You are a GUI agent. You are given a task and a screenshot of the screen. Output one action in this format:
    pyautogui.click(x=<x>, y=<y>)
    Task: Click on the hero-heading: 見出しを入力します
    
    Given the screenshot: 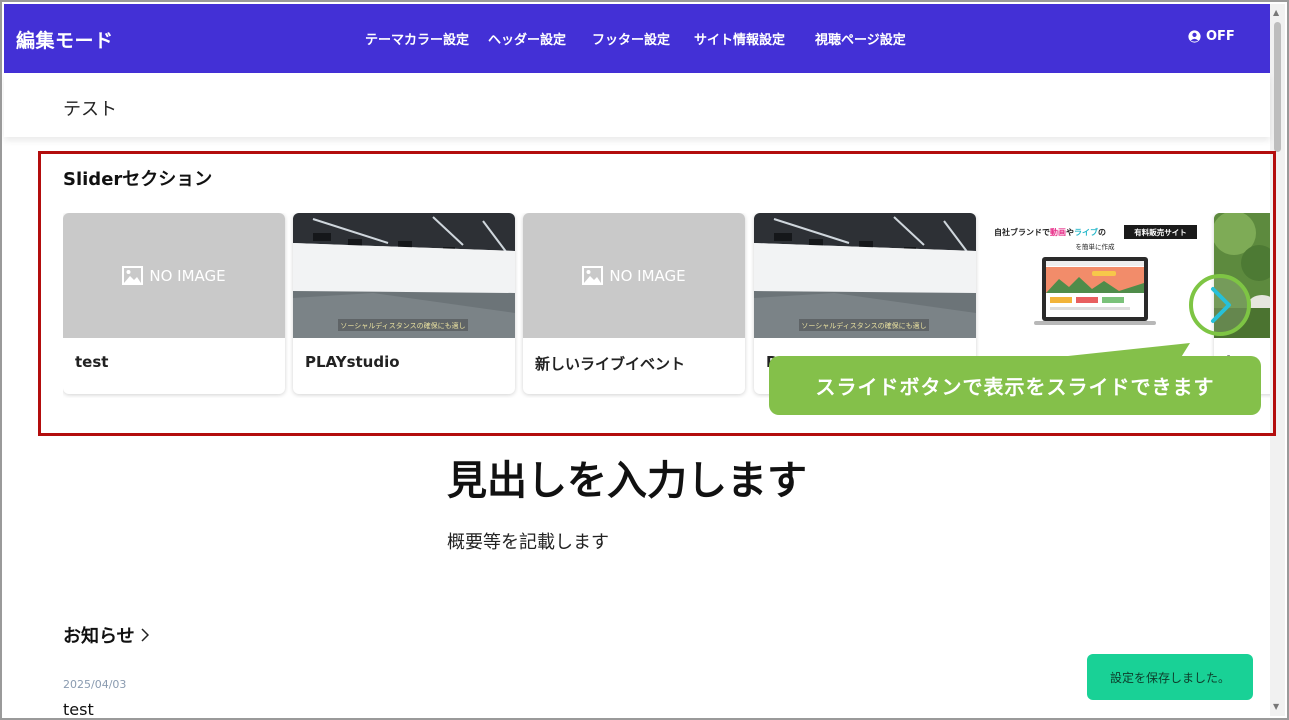 What is the action you would take?
    pyautogui.click(x=627, y=481)
    